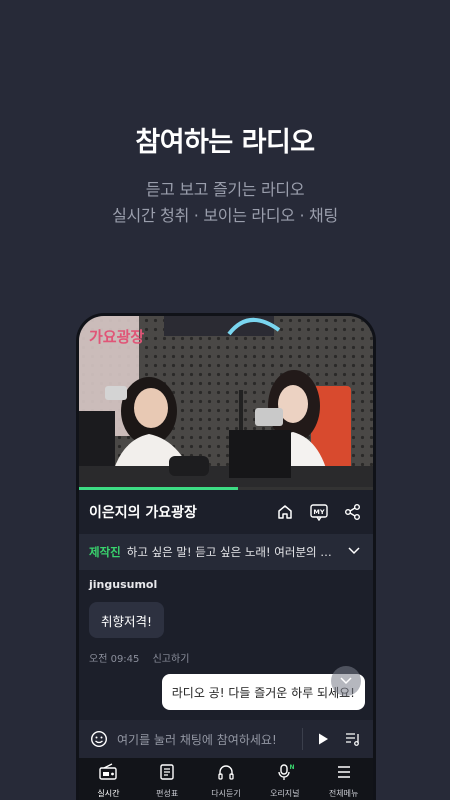  Describe the element at coordinates (116, 337) in the screenshot. I see `svg-text: 가요광장` at that location.